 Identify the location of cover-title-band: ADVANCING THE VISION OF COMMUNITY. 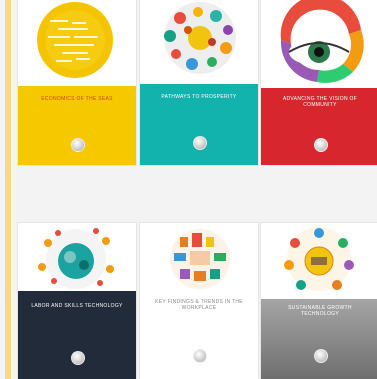
(319, 126).